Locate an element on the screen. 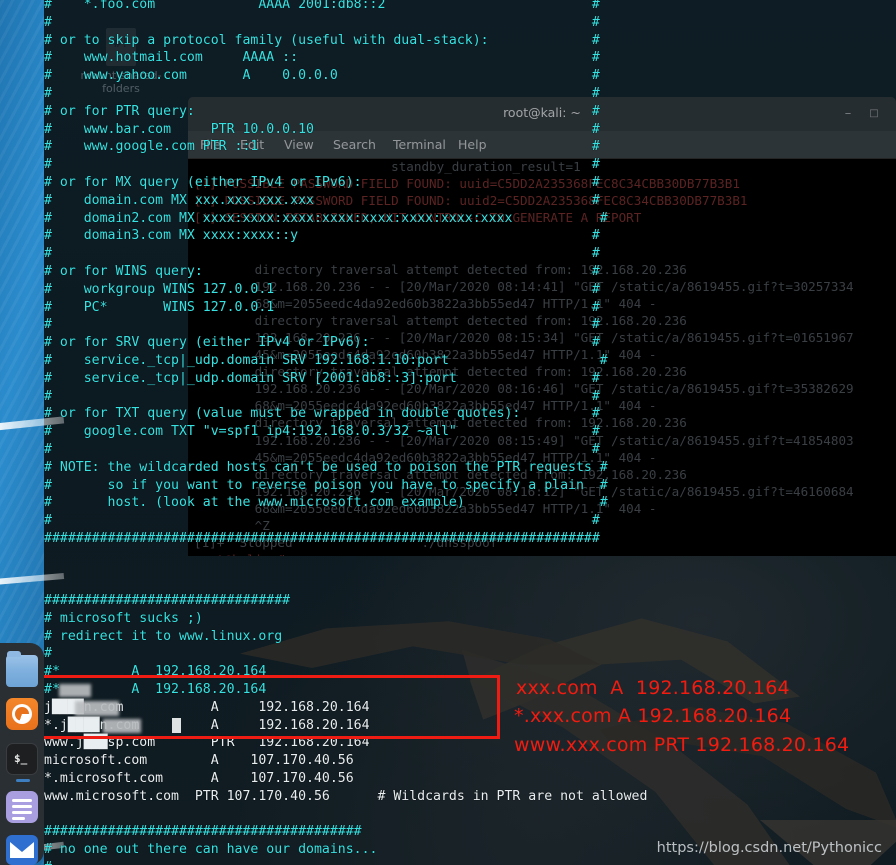 This screenshot has height=865, width=896. watermark: https://blog.csdn.net/Pythonicc is located at coordinates (769, 848).